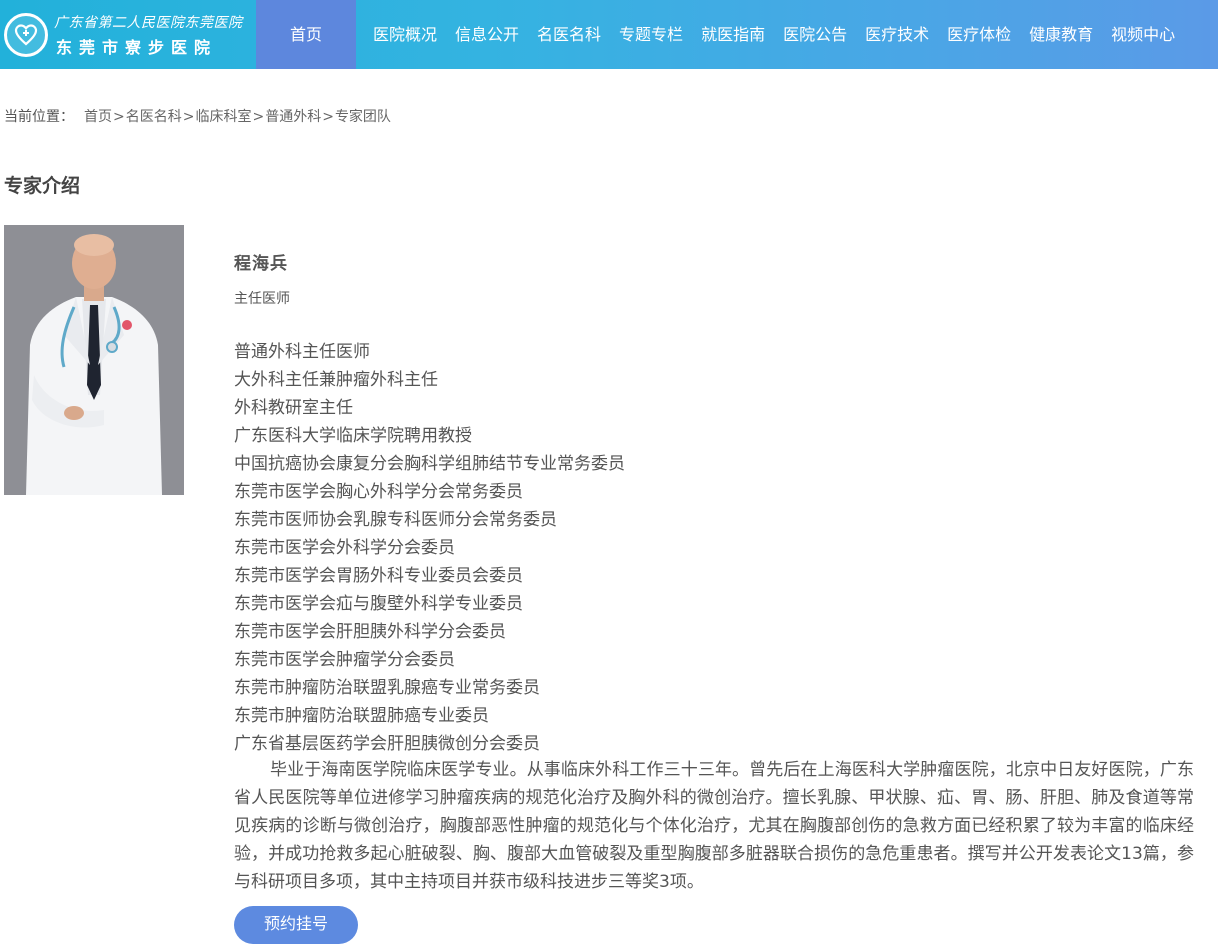  I want to click on breadcrumb-clinical-departments: 临床科室, so click(223, 117).